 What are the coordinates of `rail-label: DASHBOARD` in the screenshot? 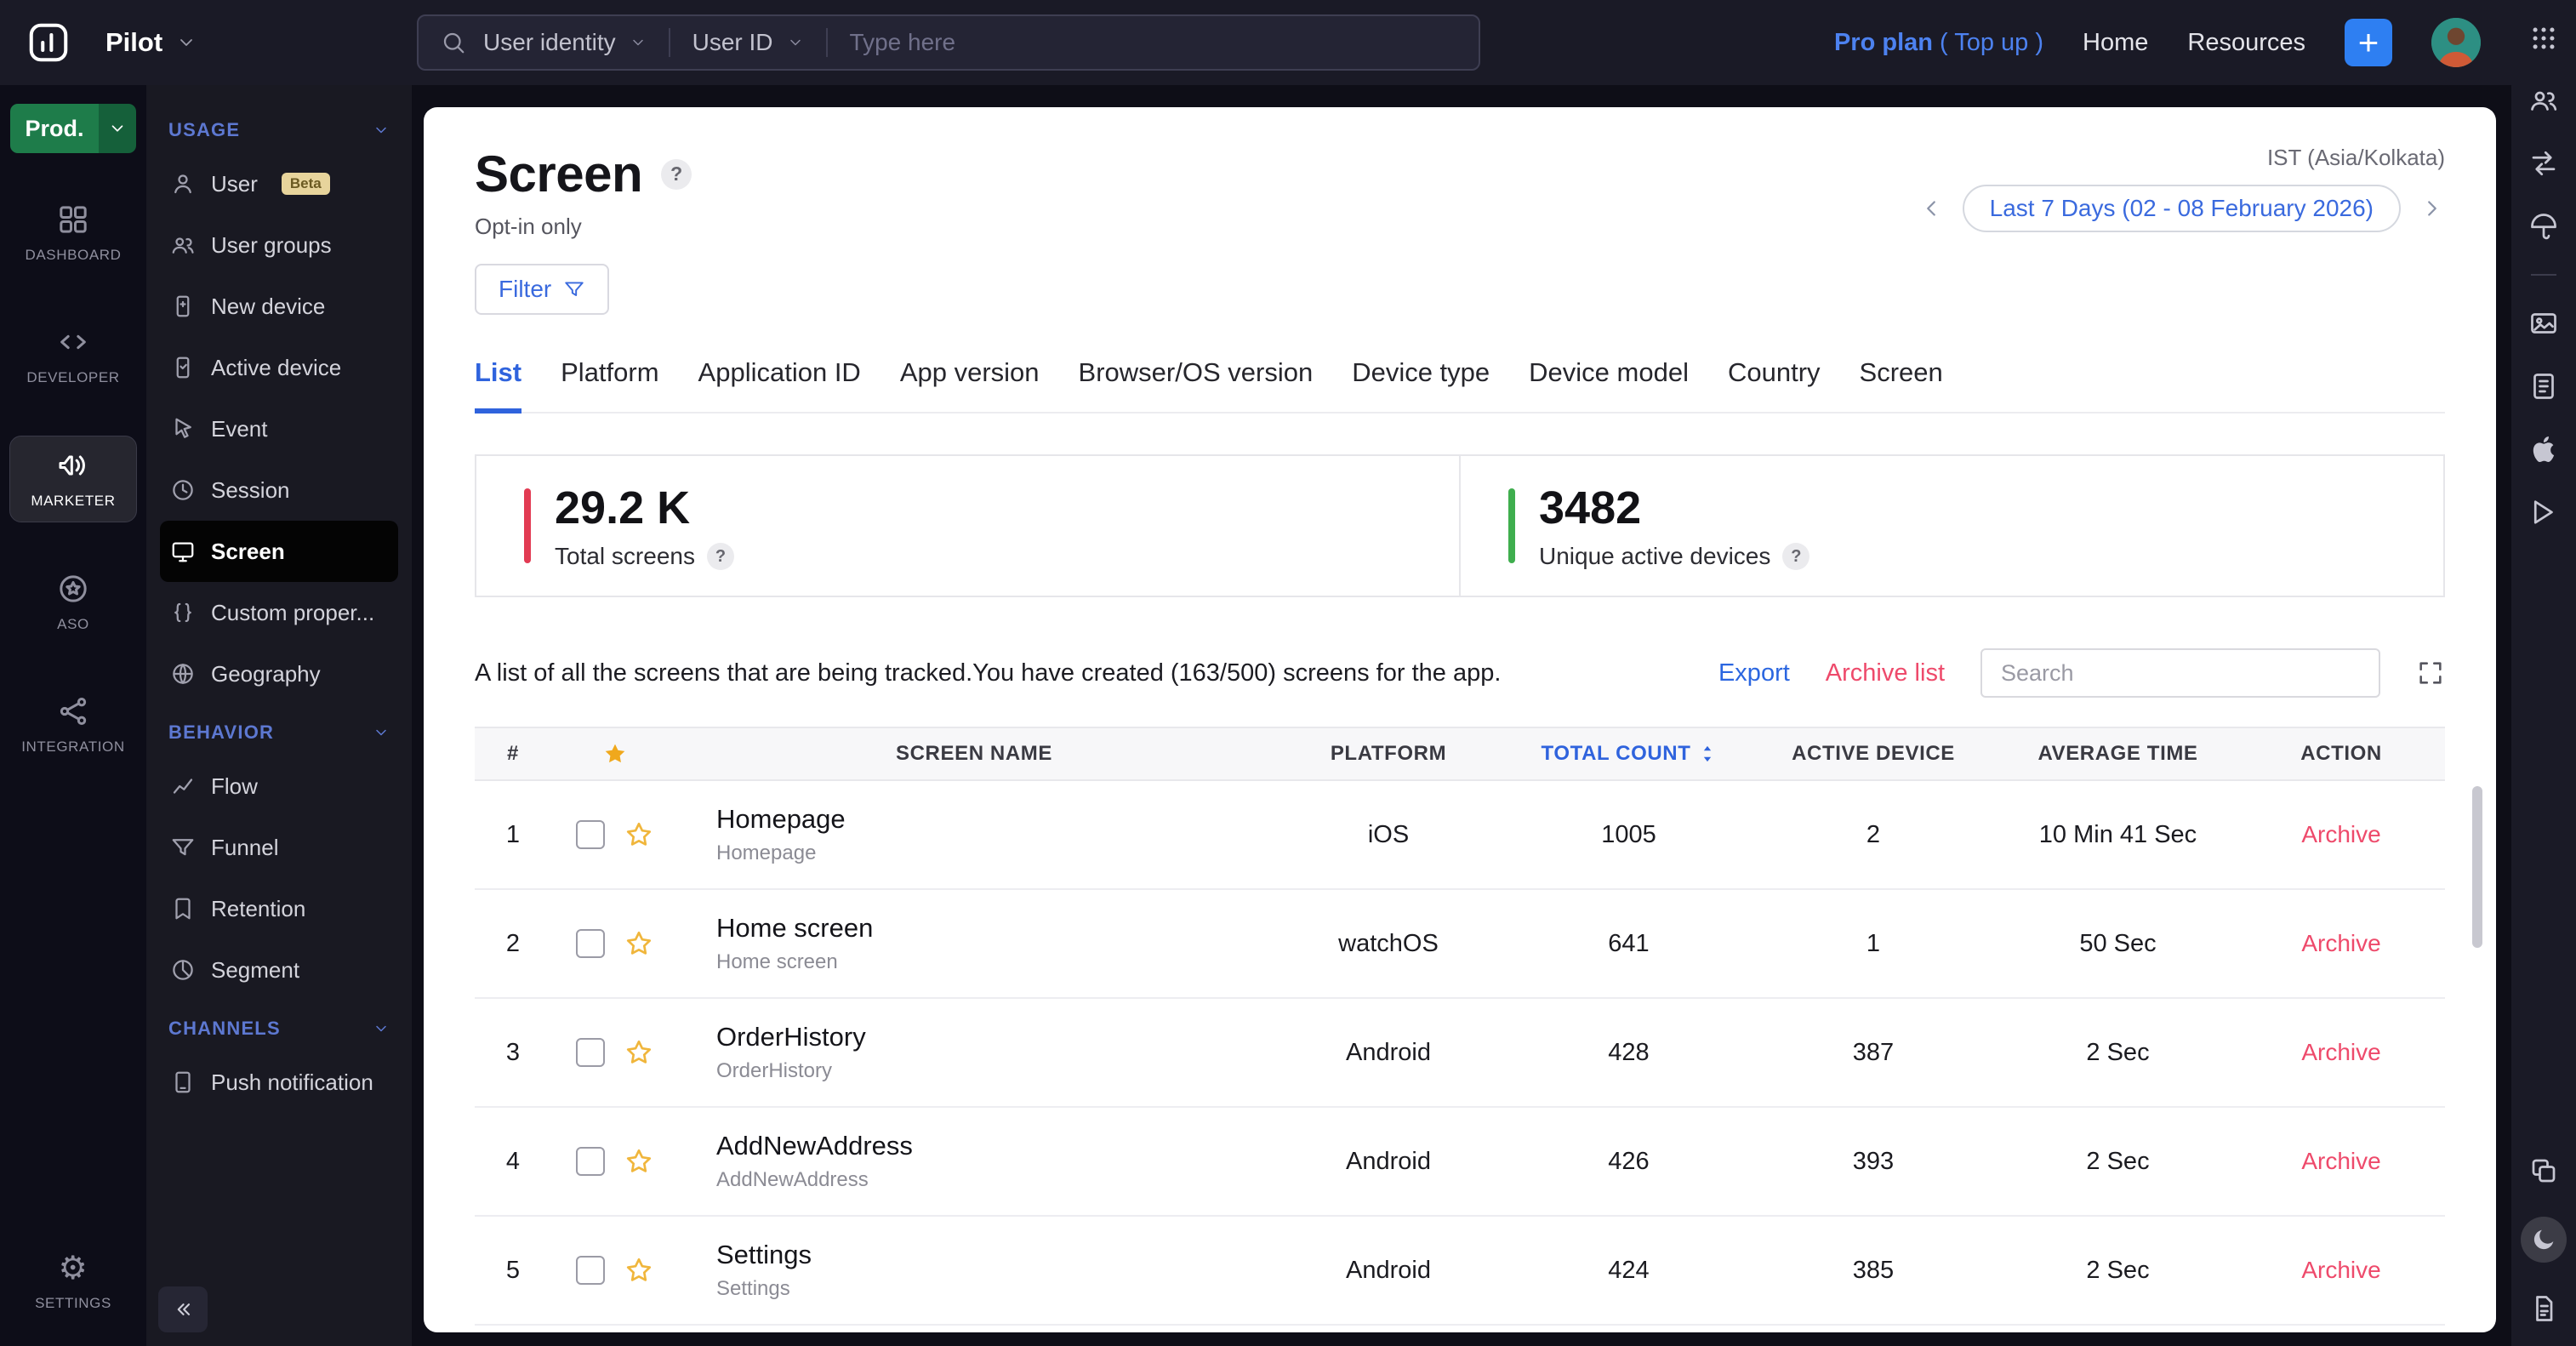 It's located at (74, 255).